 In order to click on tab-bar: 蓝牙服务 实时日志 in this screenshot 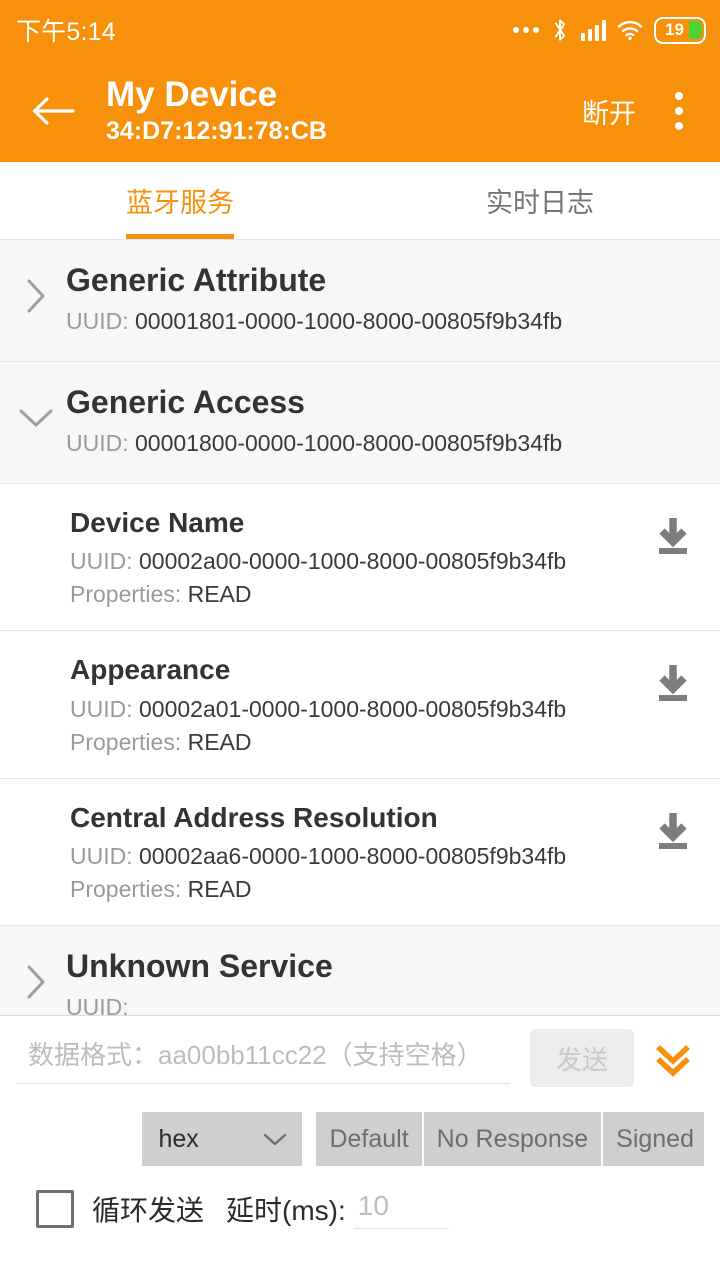, I will do `click(360, 201)`.